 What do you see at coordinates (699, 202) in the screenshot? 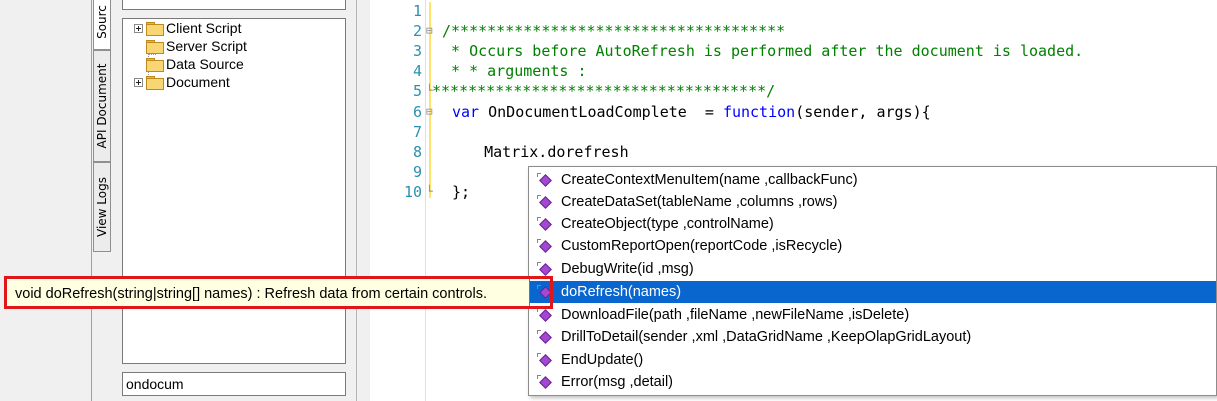
I see `autocomplete-item-label: CreateDataSet(tableName ,columns ,rows)` at bounding box center [699, 202].